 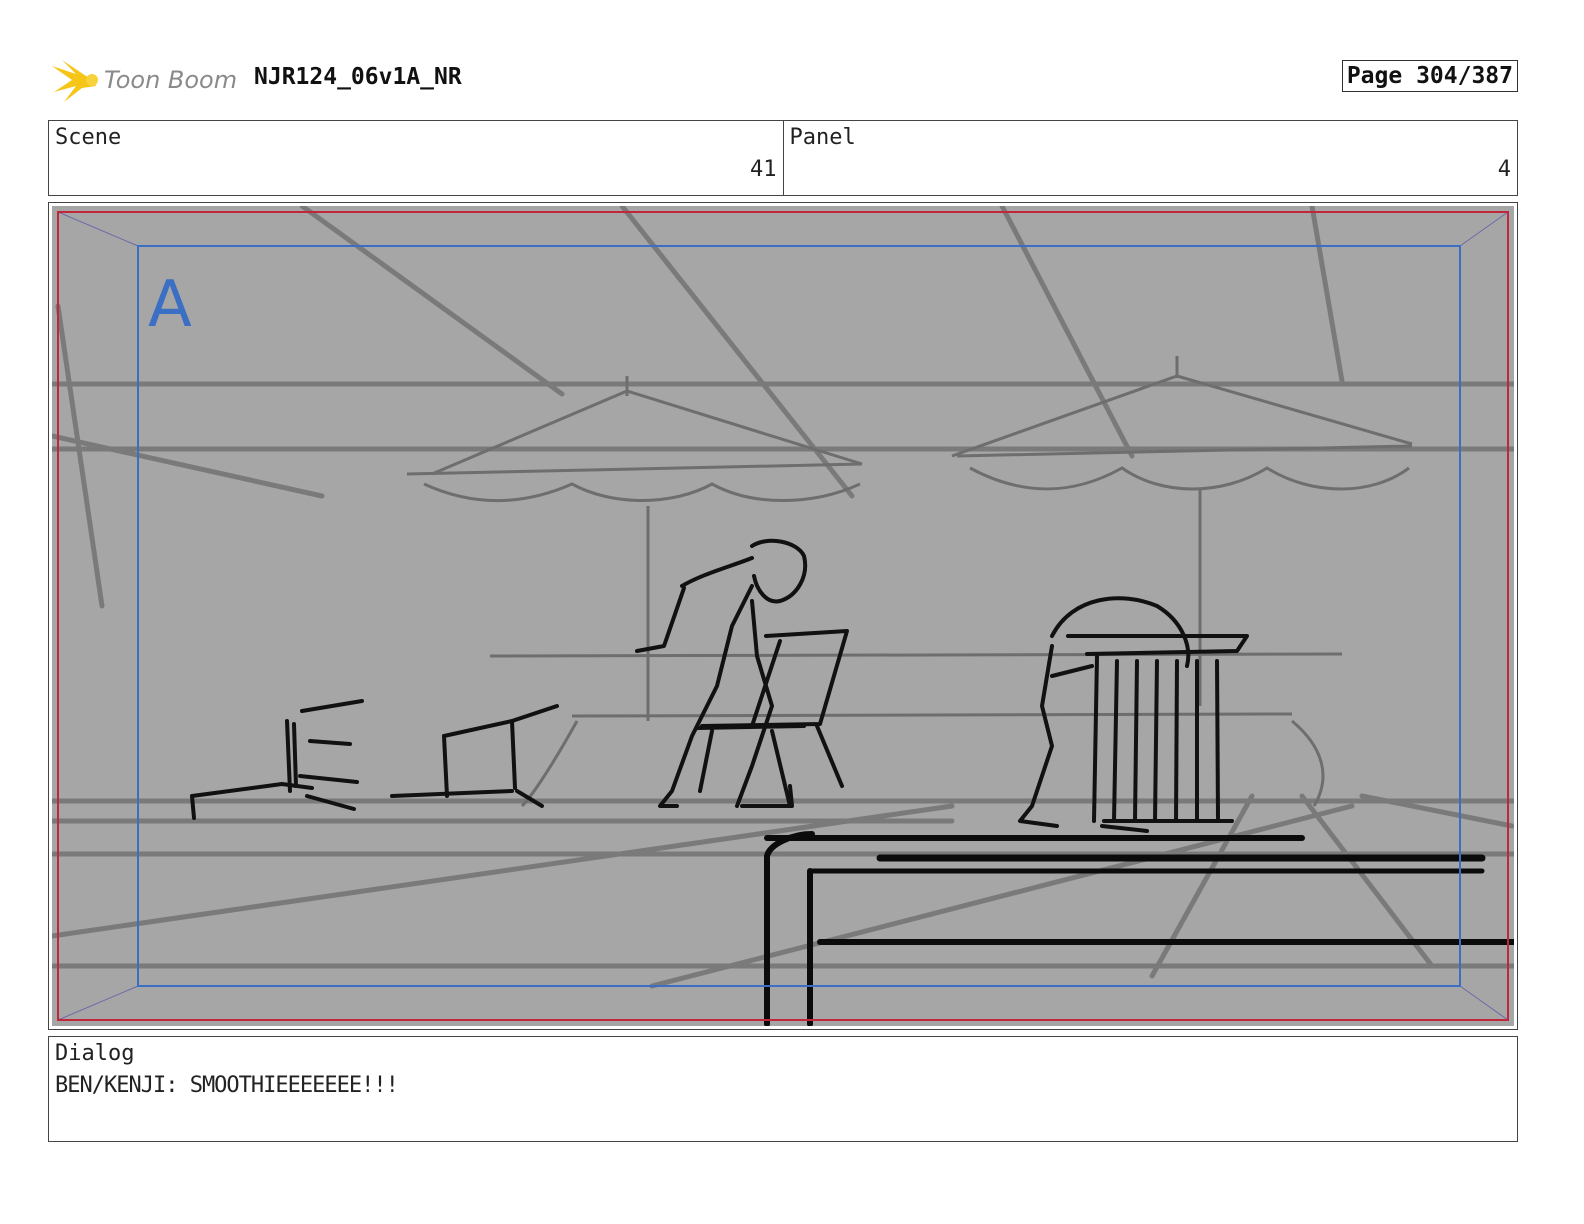 What do you see at coordinates (170, 305) in the screenshot?
I see `frame-letter: A` at bounding box center [170, 305].